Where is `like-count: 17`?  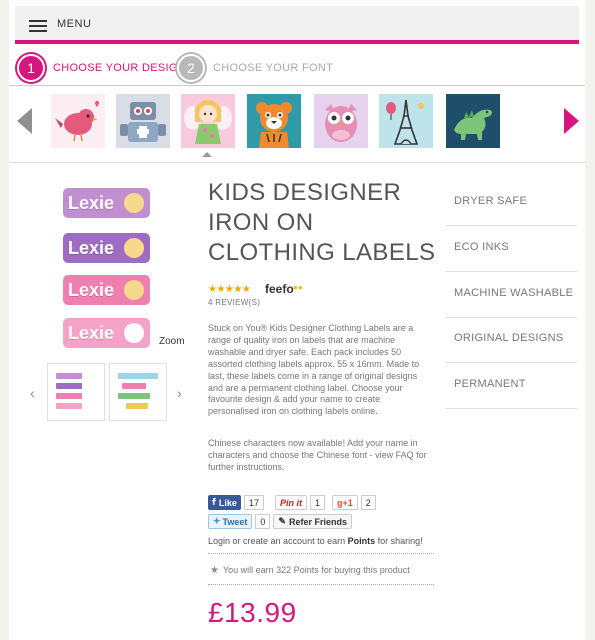
like-count: 17 is located at coordinates (253, 502).